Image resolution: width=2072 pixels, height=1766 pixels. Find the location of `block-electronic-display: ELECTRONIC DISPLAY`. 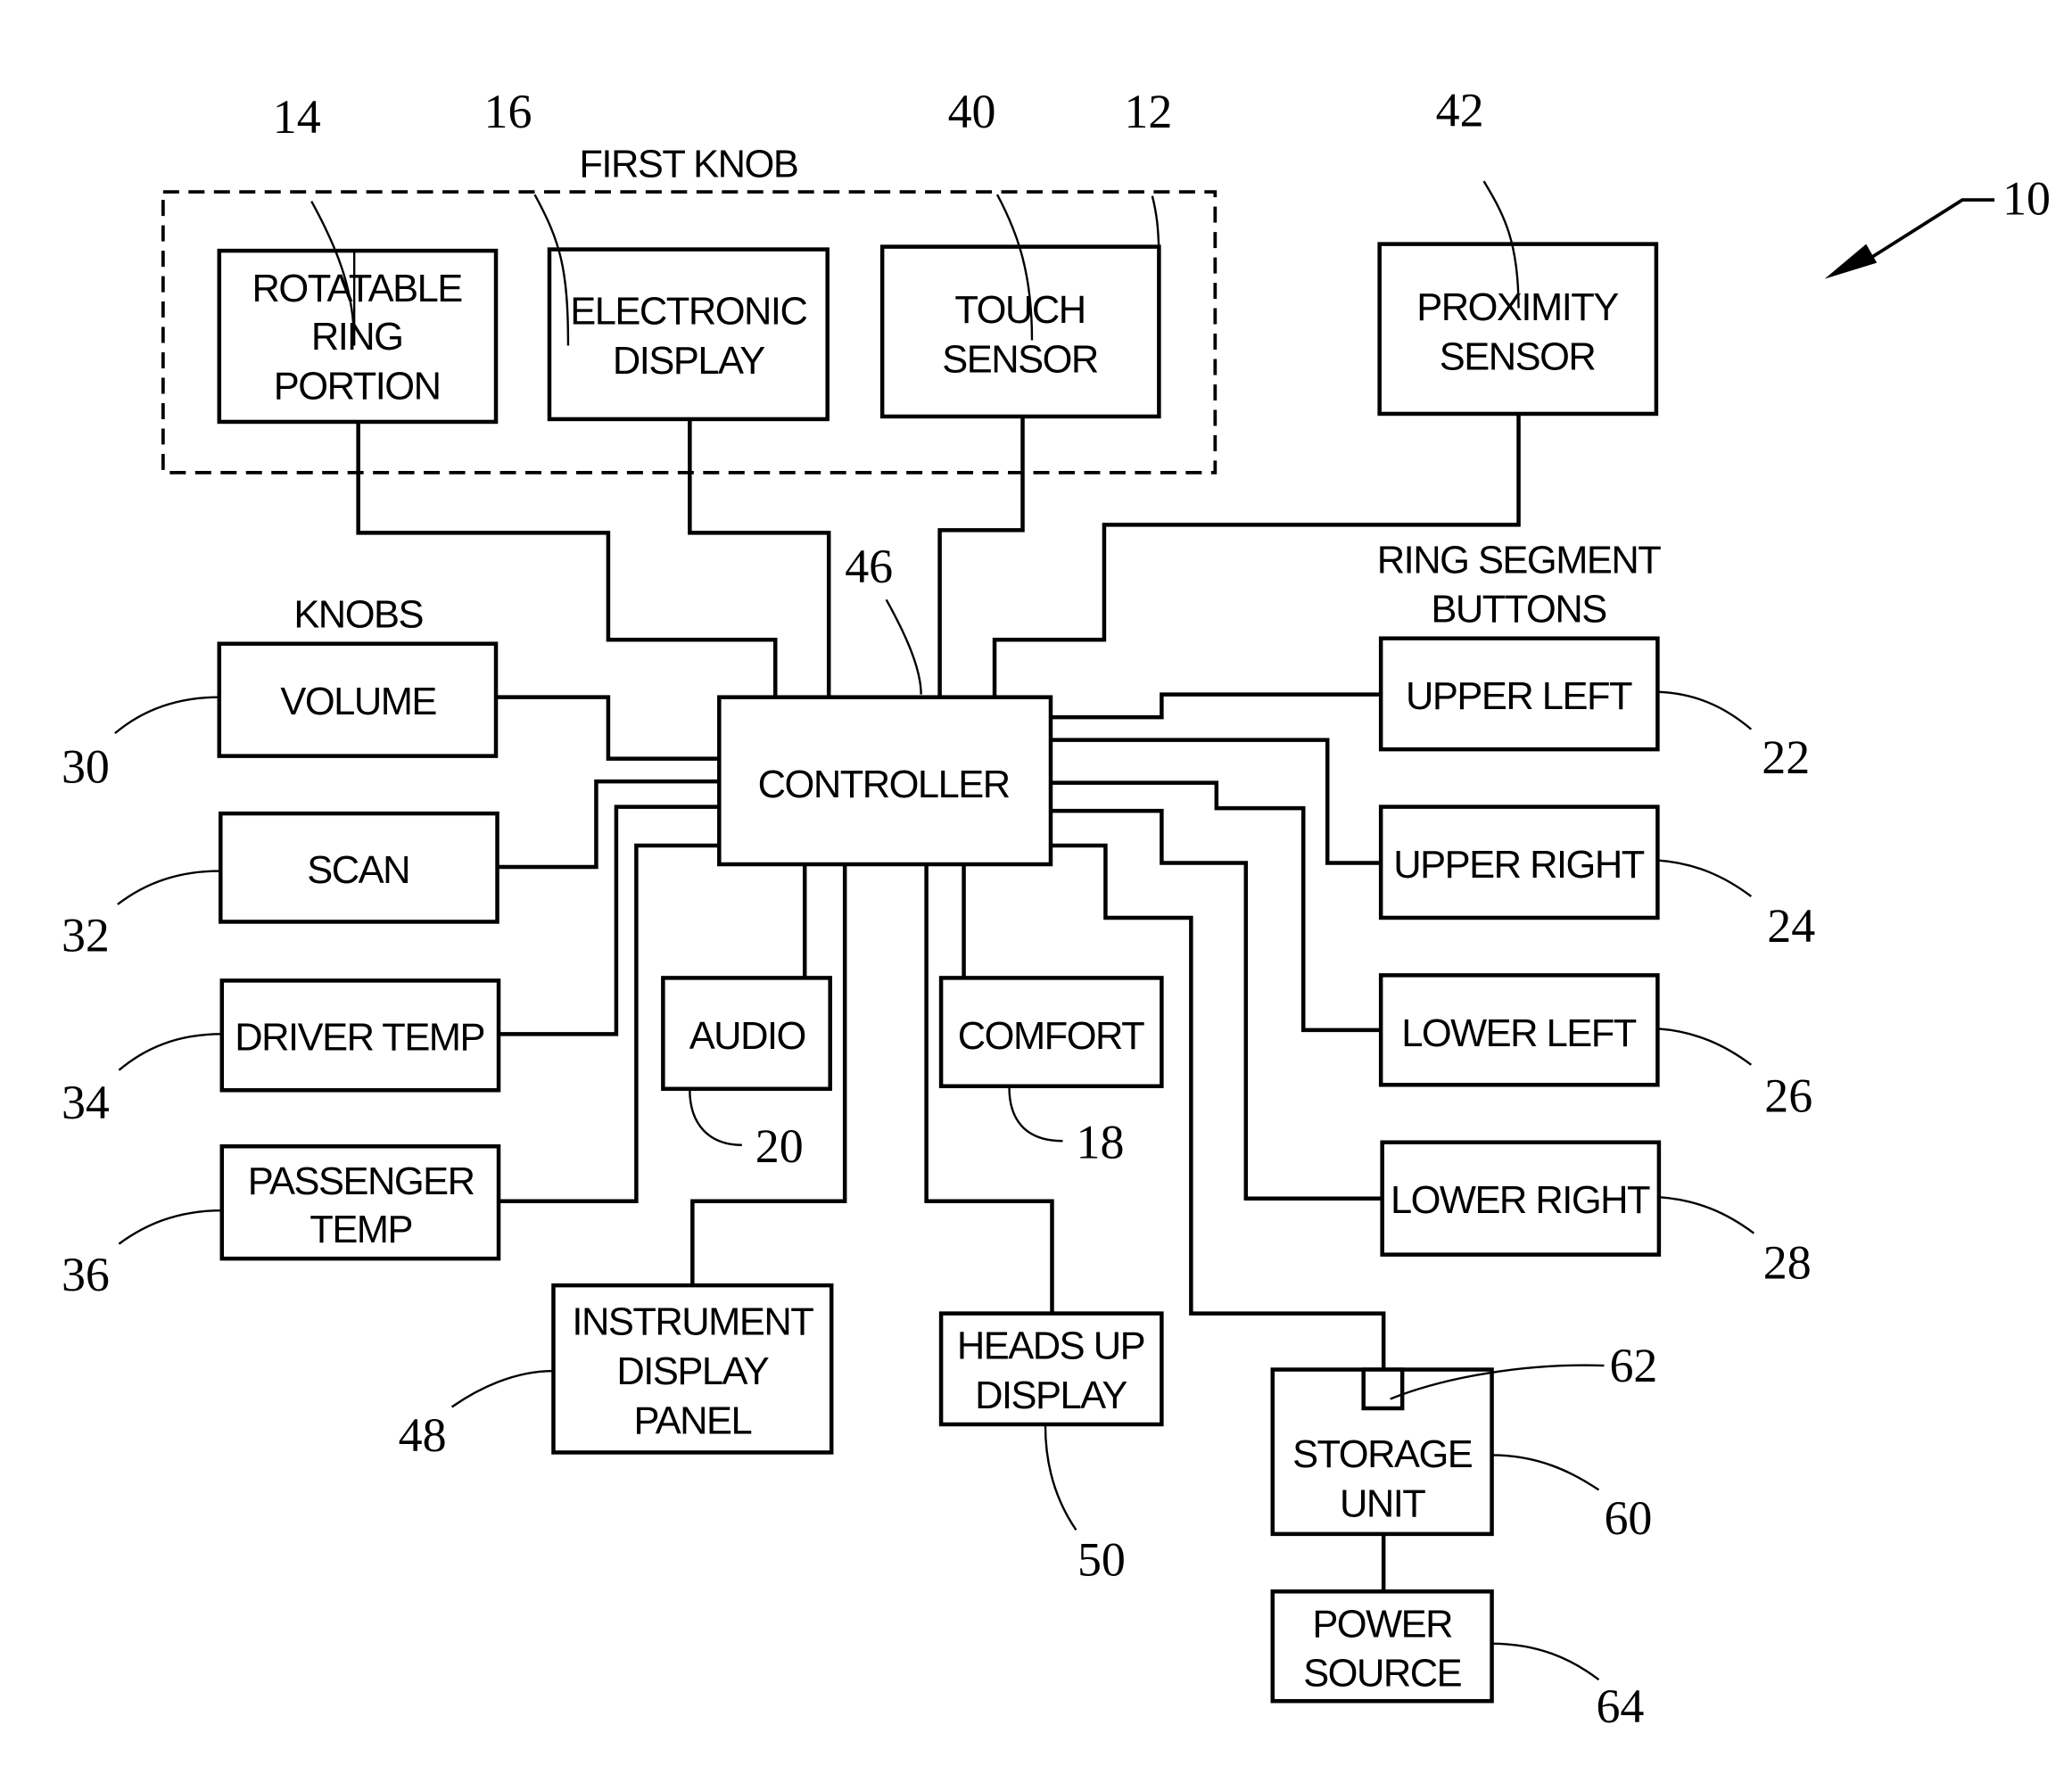

block-electronic-display: ELECTRONIC DISPLAY is located at coordinates (688, 334).